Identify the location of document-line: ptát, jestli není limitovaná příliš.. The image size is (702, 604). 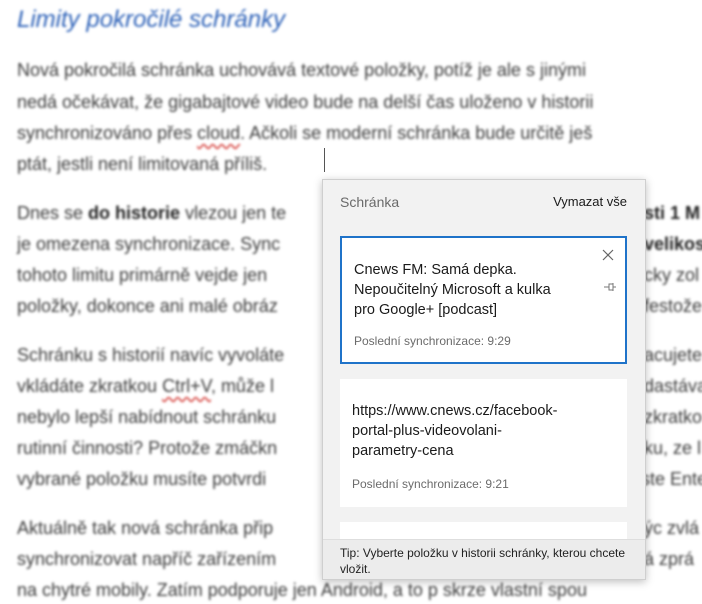
(142, 164).